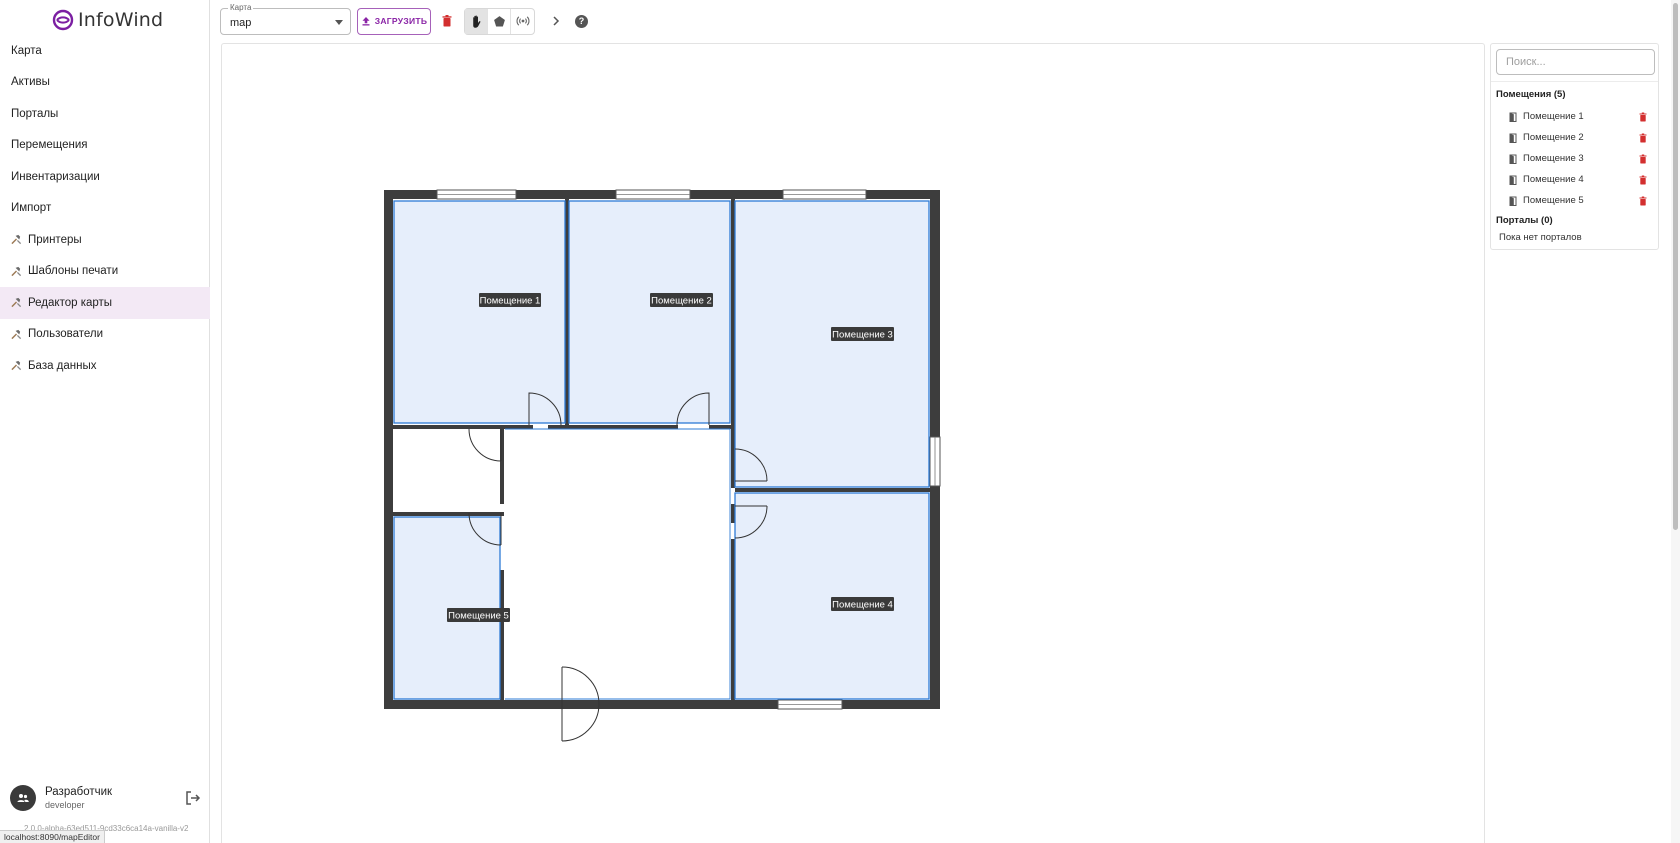 The height and width of the screenshot is (843, 1680). Describe the element at coordinates (105, 366) in the screenshot. I see `sidebar-item-database: База данных` at that location.